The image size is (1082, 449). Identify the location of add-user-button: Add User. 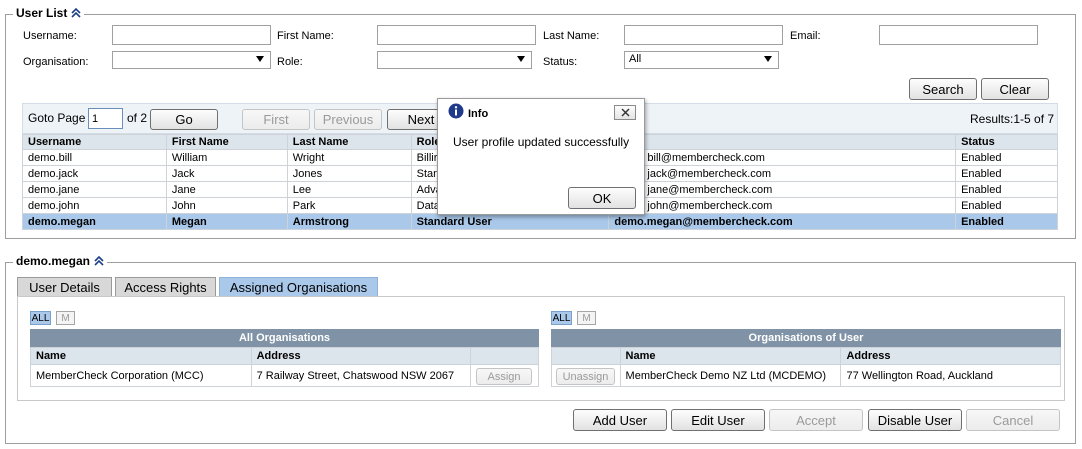
(620, 420).